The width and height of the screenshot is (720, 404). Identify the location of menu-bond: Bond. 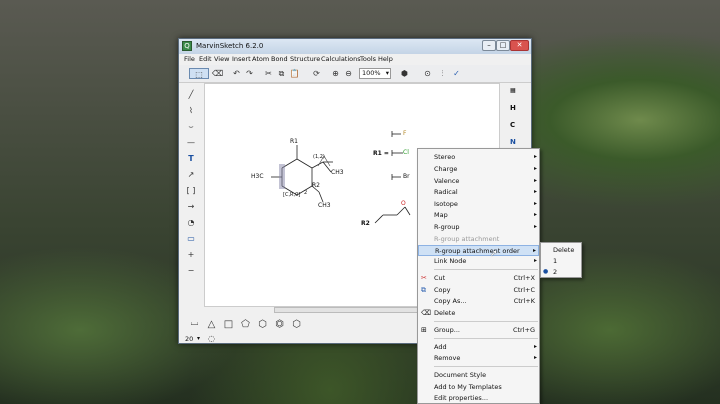
(279, 59).